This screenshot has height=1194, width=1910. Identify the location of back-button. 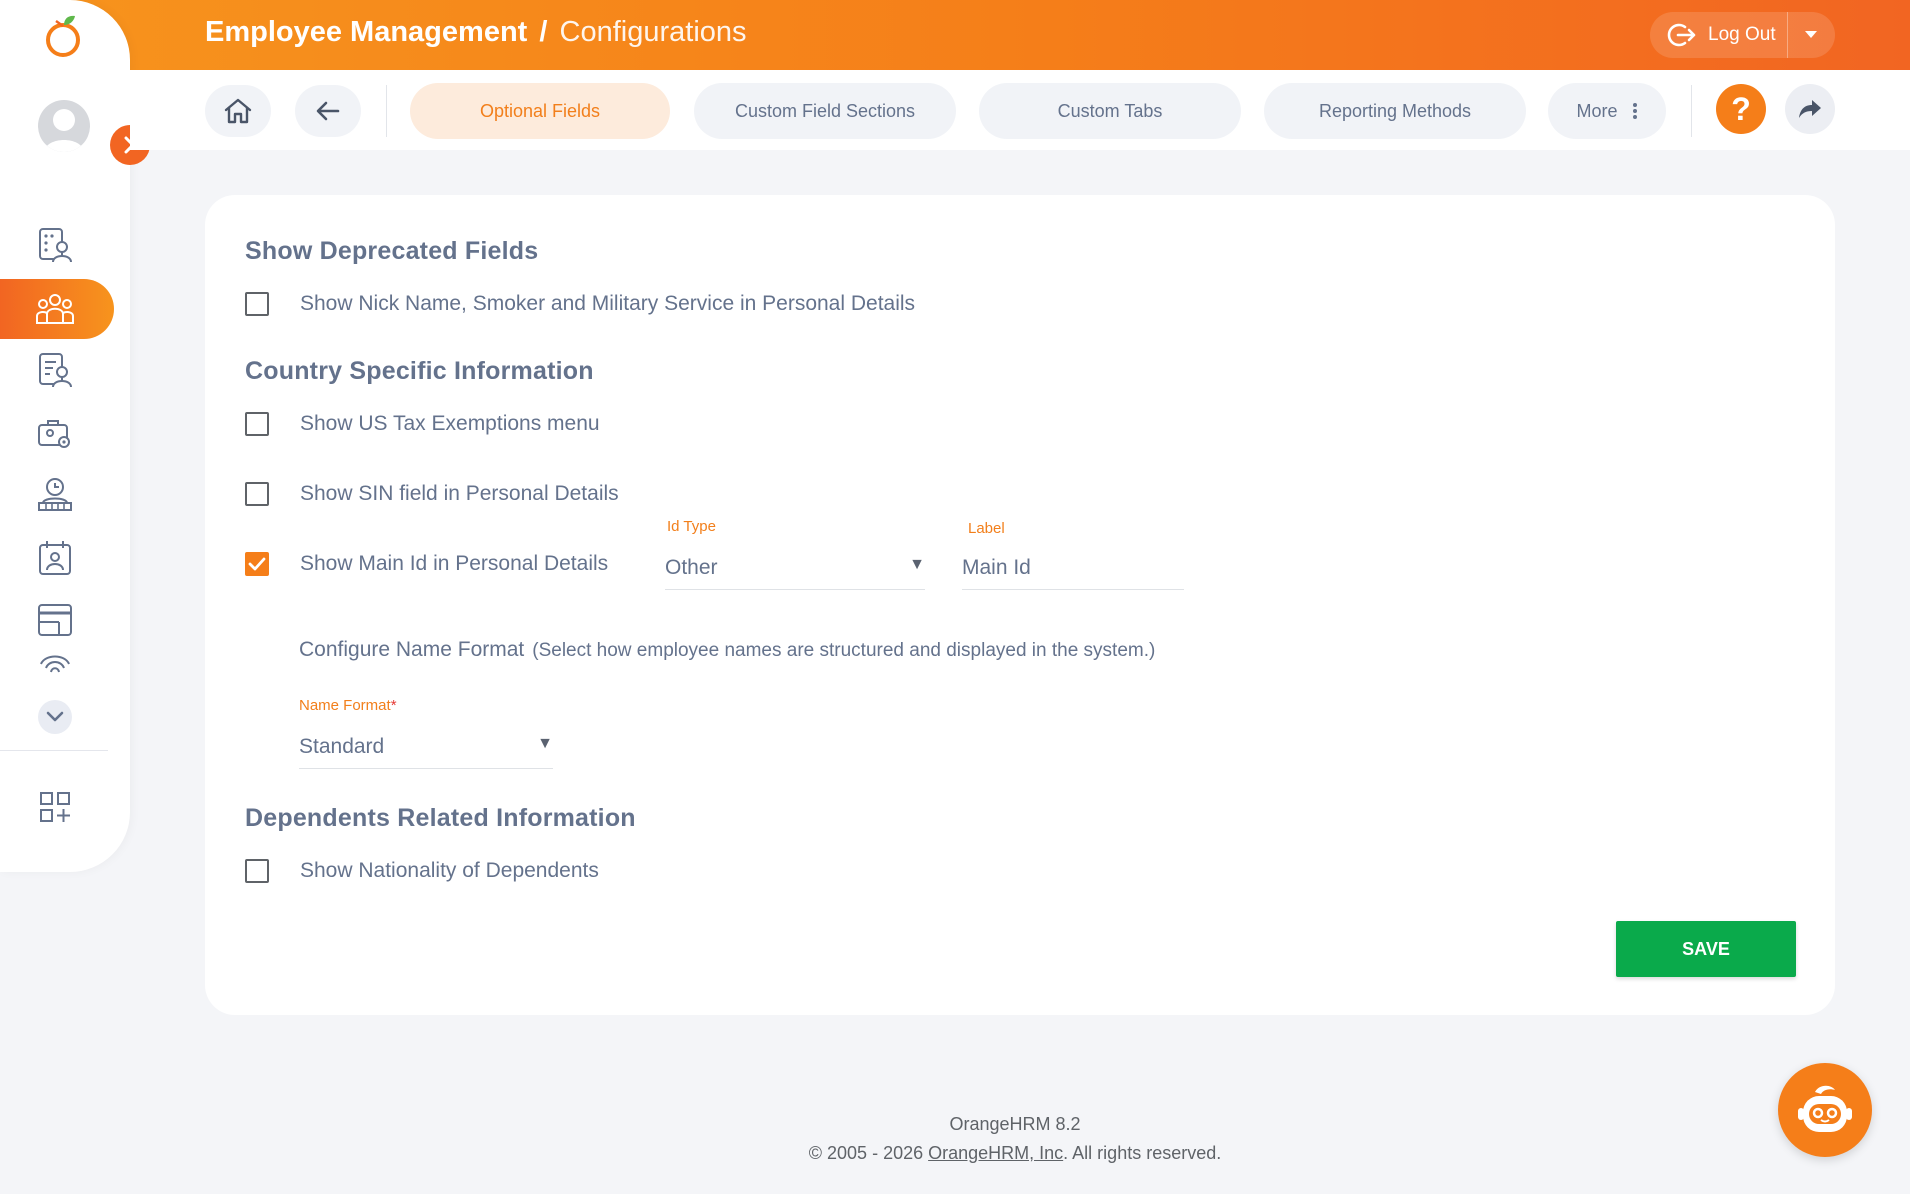
(328, 111).